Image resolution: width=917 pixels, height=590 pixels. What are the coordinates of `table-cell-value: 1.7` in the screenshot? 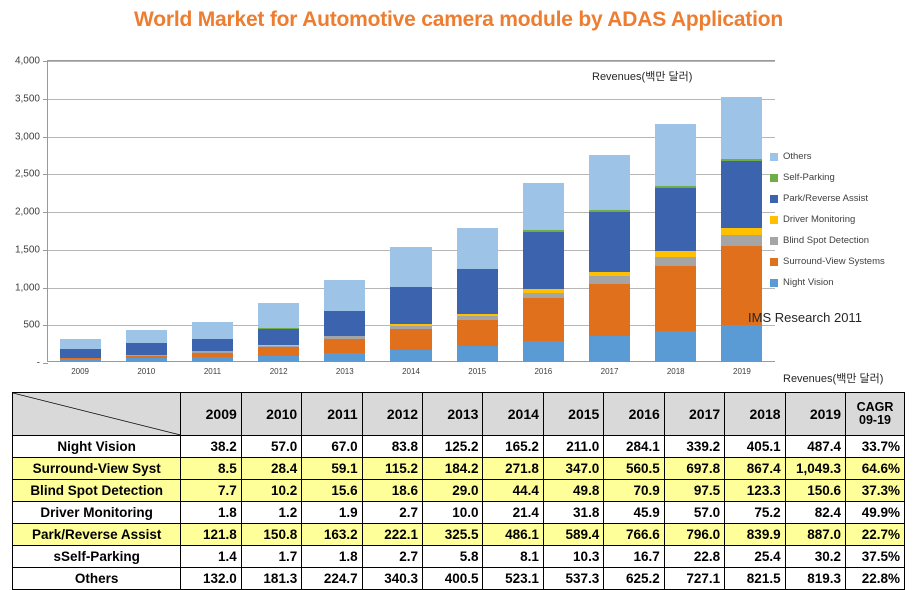 It's located at (271, 557).